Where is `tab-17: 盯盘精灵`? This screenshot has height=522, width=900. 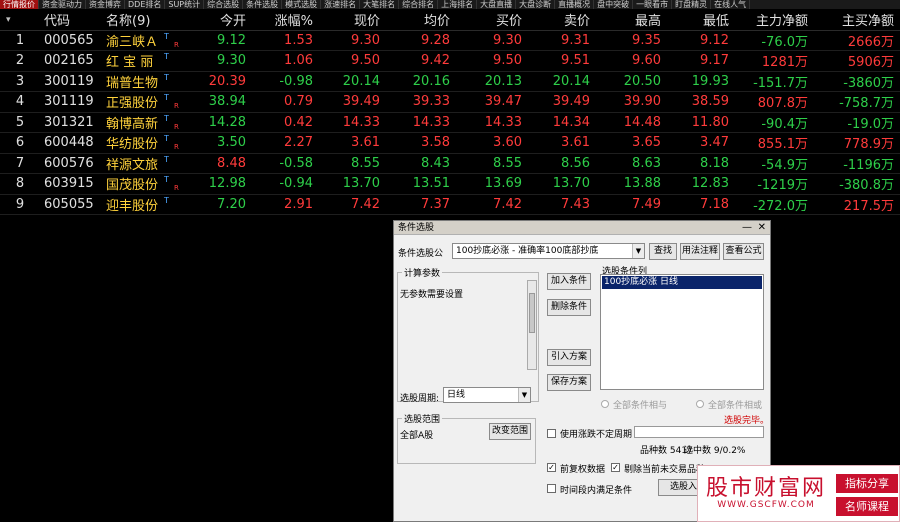 tab-17: 盯盘精灵 is located at coordinates (692, 4).